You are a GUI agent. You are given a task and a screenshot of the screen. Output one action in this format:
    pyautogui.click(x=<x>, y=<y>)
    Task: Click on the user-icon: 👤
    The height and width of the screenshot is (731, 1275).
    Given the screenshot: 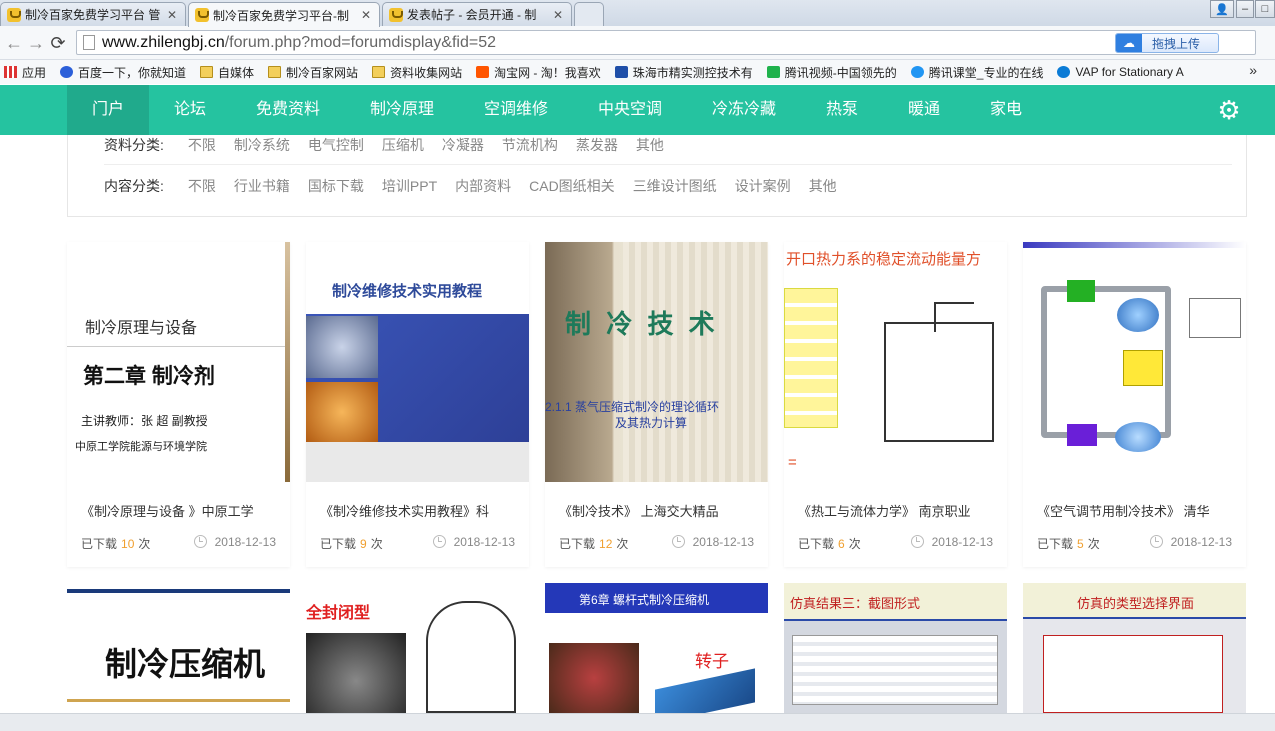 What is the action you would take?
    pyautogui.click(x=1222, y=9)
    